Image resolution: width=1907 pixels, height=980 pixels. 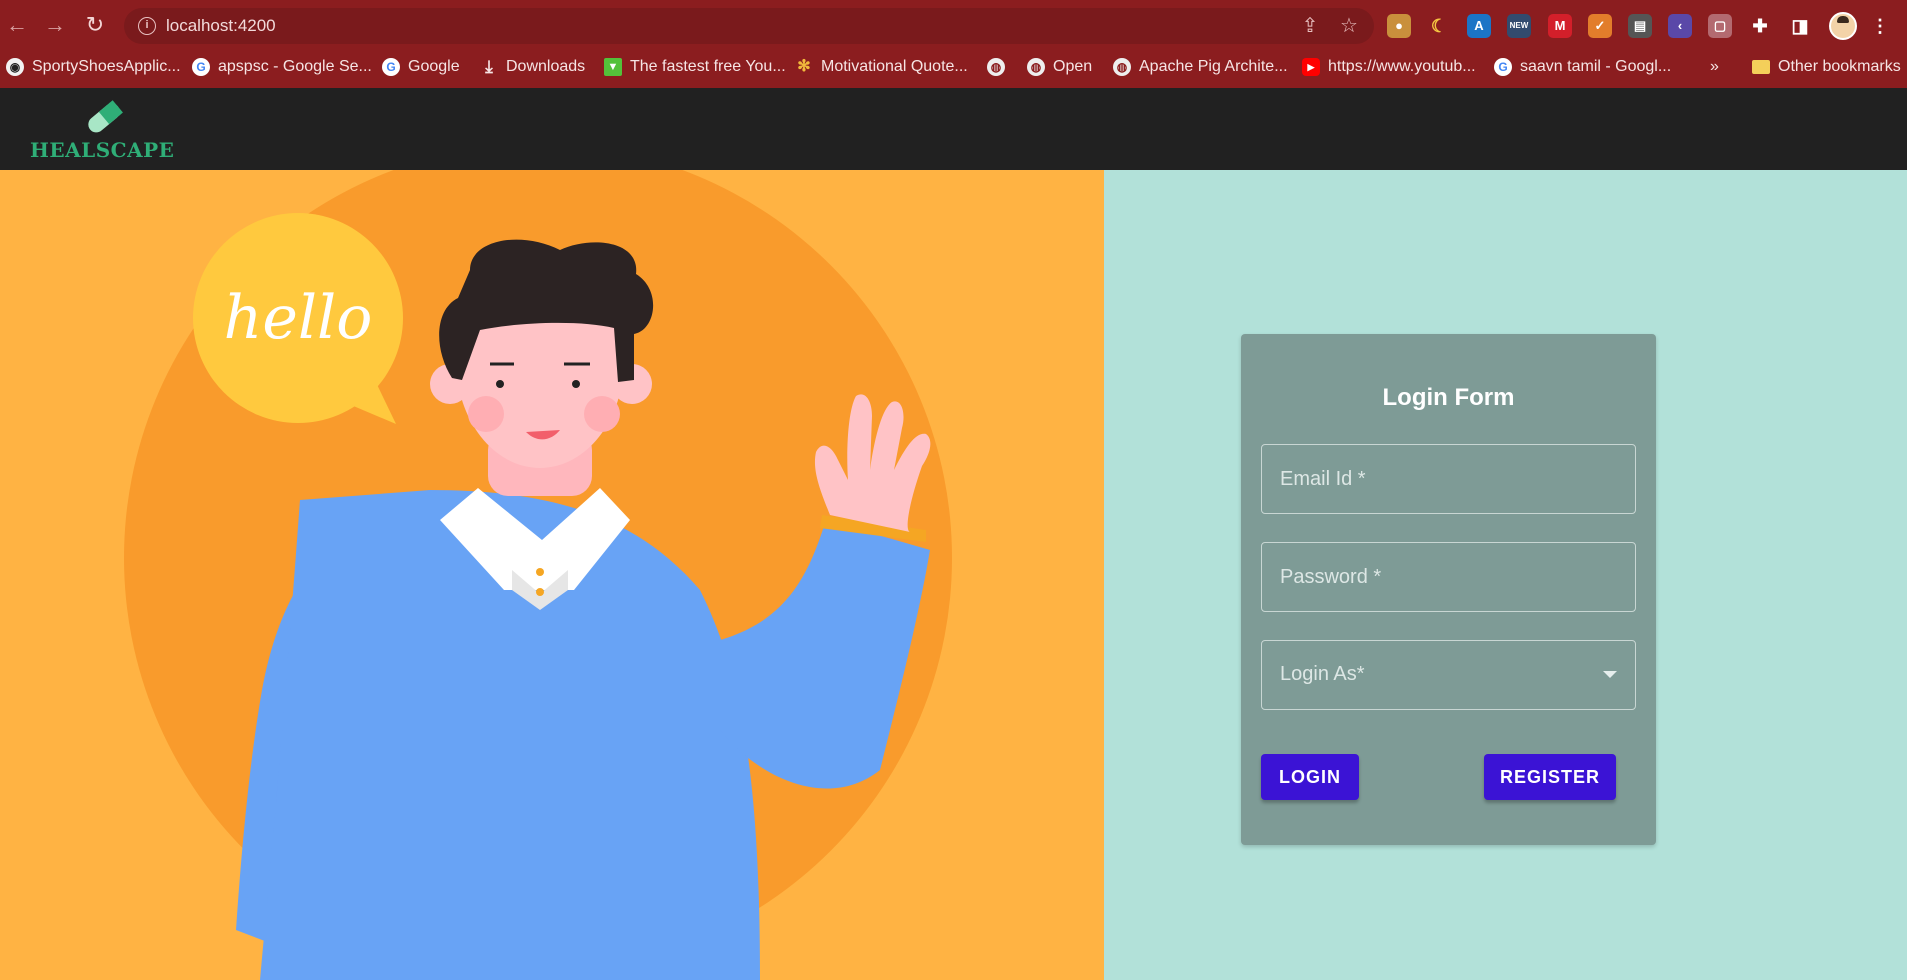 What do you see at coordinates (1600, 26) in the screenshot?
I see `user-extension-icon: ✓` at bounding box center [1600, 26].